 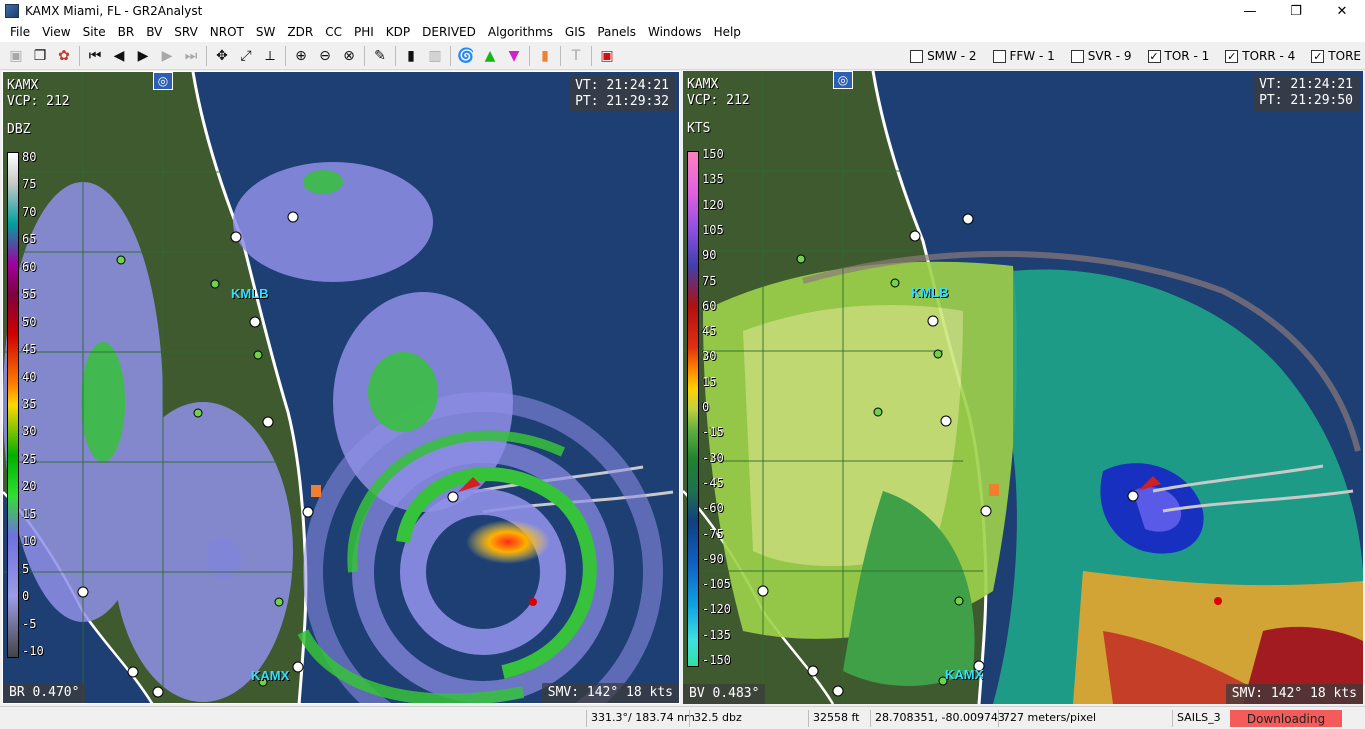 I want to click on menu-sw: SW, so click(x=265, y=32).